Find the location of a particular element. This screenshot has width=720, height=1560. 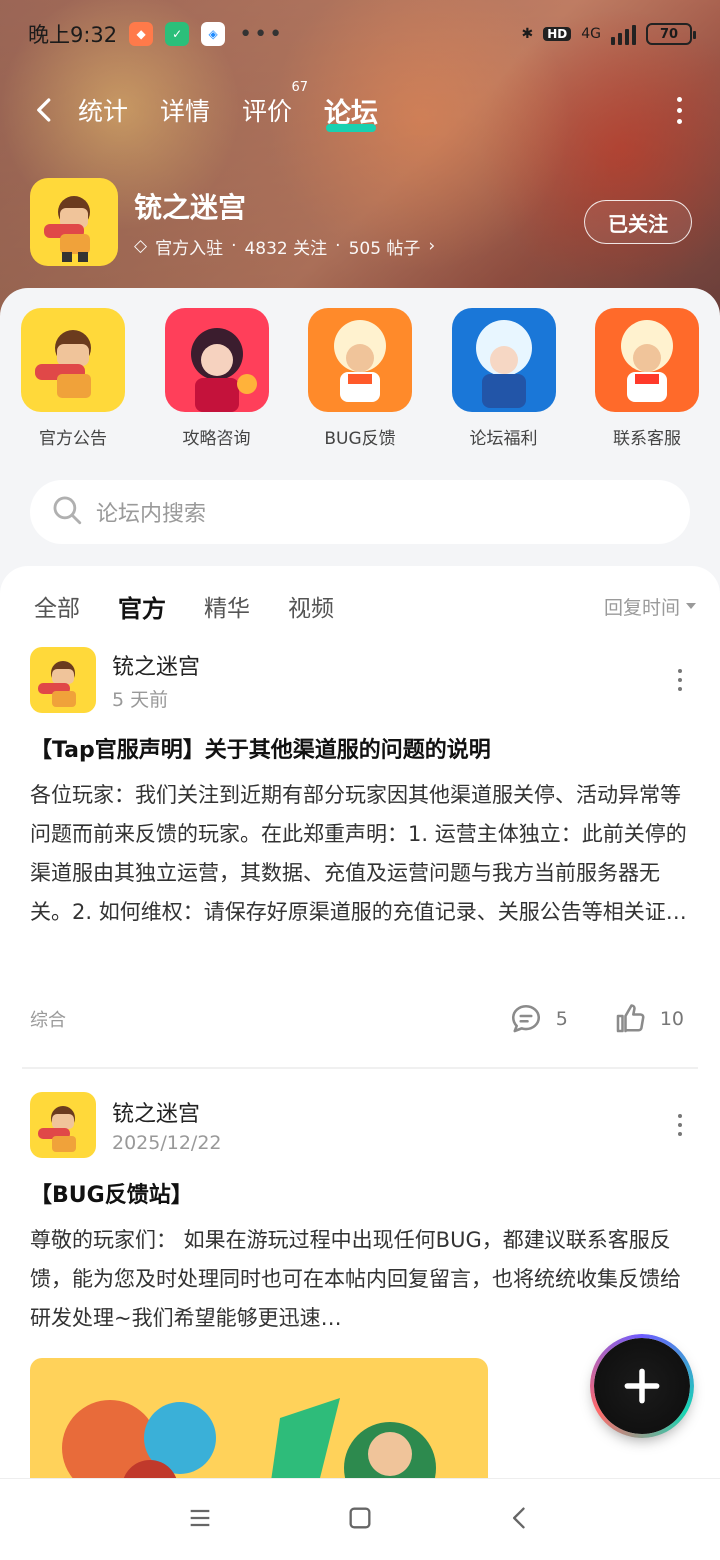

menu-button is located at coordinates (200, 1520).